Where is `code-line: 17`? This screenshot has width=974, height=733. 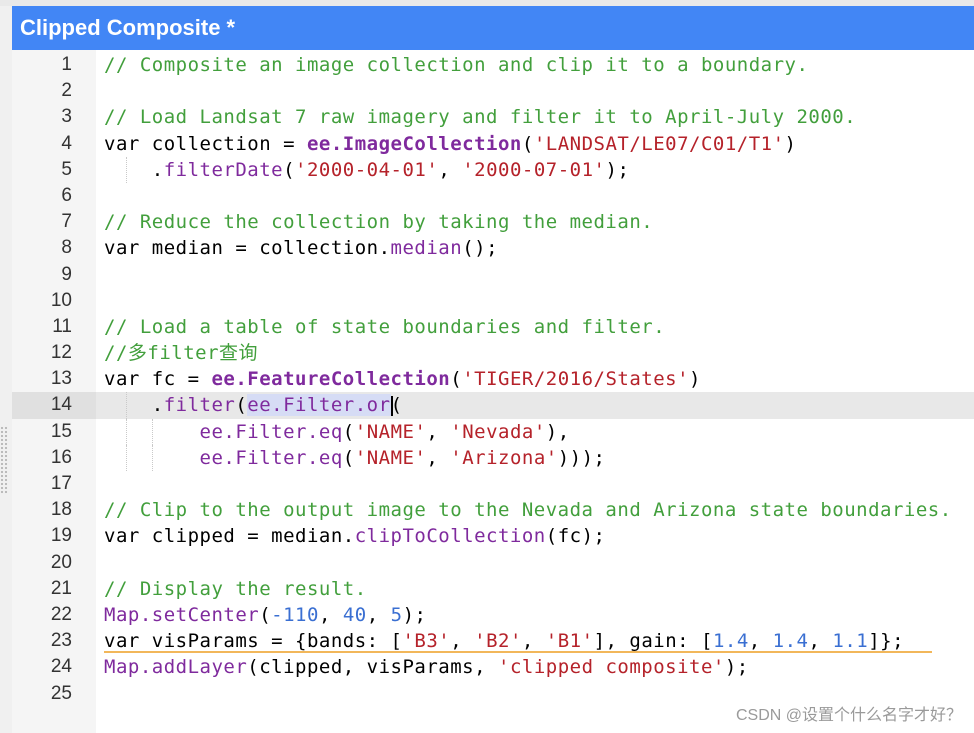 code-line: 17 is located at coordinates (493, 484).